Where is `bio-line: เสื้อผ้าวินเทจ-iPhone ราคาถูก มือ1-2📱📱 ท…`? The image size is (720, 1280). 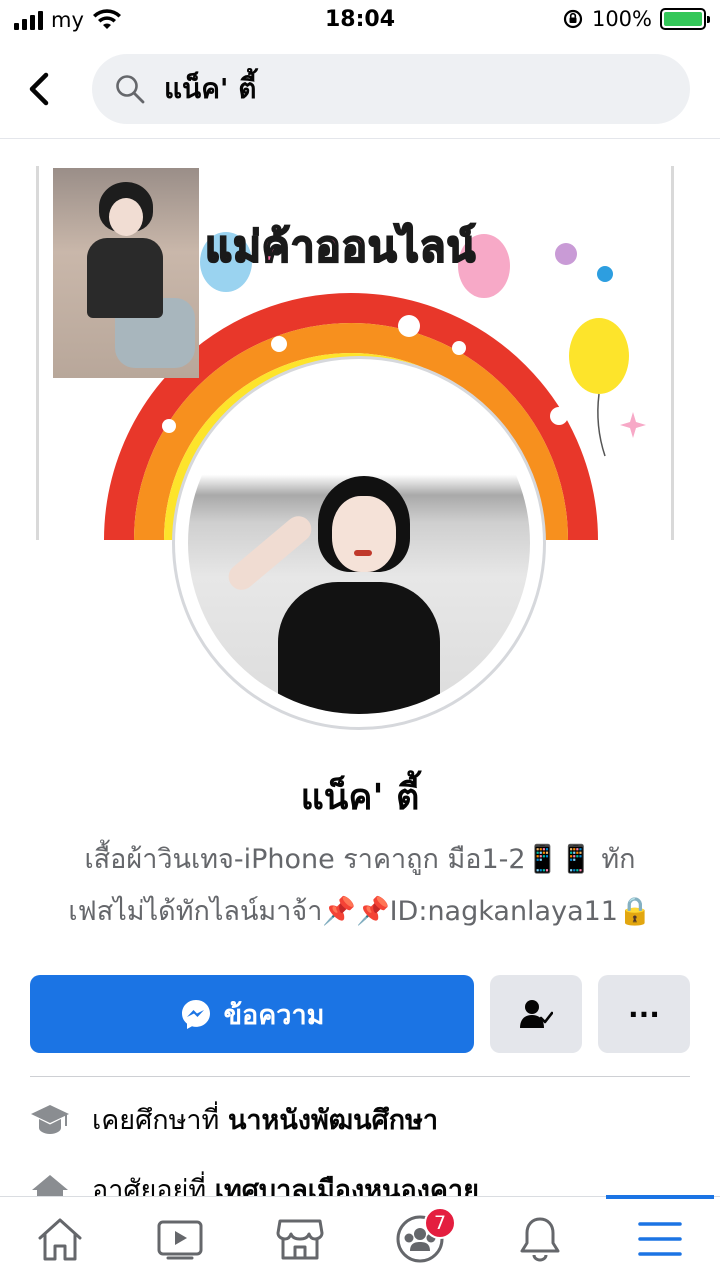 bio-line: เสื้อผ้าวินเทจ-iPhone ราคาถูก มือ1-2📱📱 ท… is located at coordinates (360, 859).